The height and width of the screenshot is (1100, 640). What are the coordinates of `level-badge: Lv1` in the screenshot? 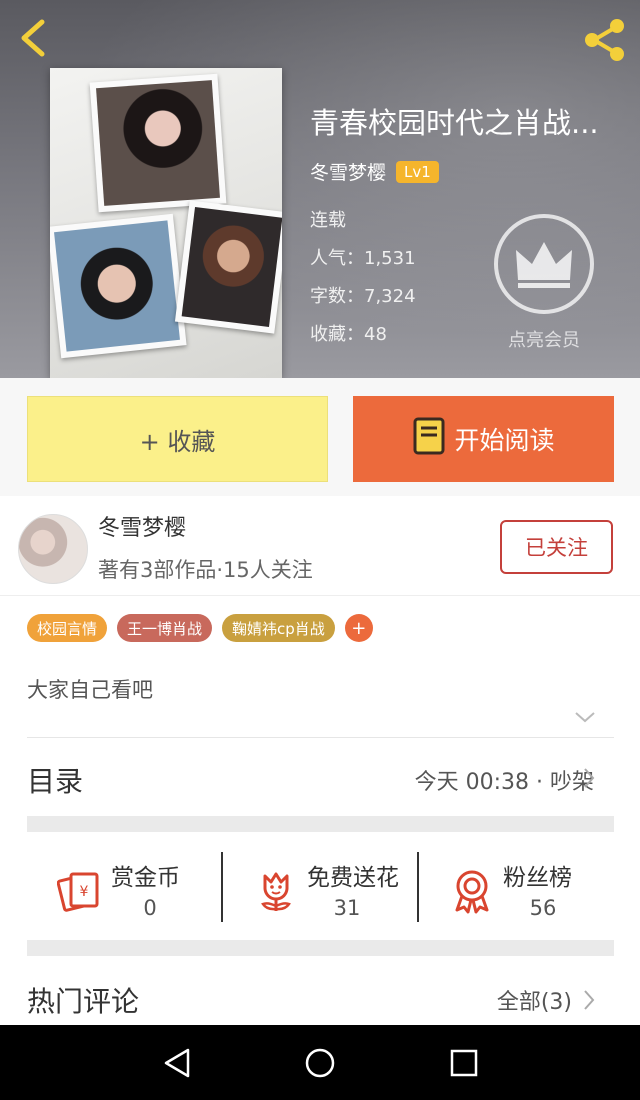 It's located at (417, 171).